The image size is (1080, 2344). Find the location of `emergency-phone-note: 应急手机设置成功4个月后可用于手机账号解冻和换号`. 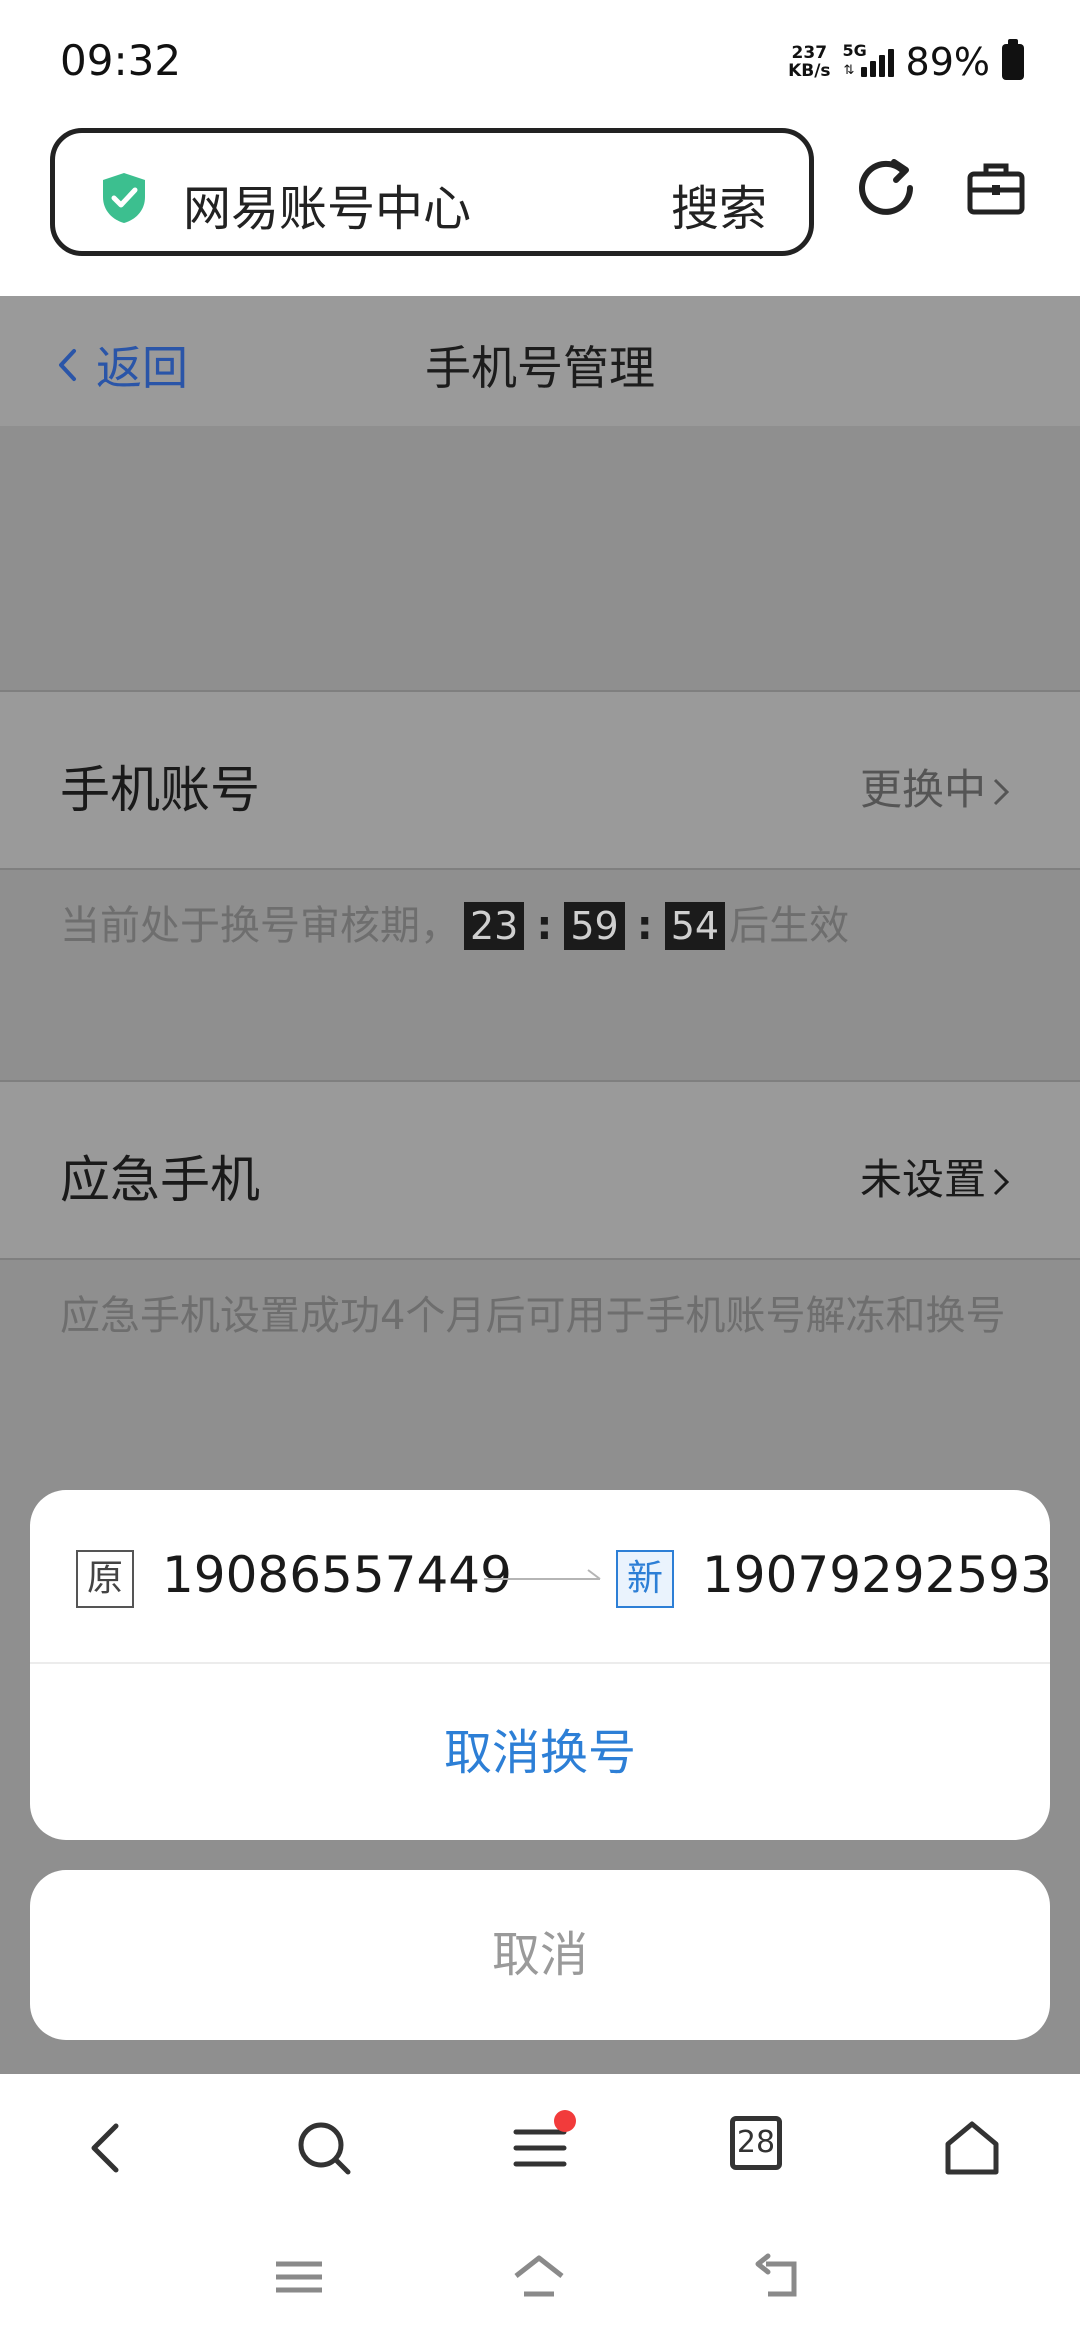

emergency-phone-note: 应急手机设置成功4个月后可用于手机账号解冻和换号 is located at coordinates (533, 1316).